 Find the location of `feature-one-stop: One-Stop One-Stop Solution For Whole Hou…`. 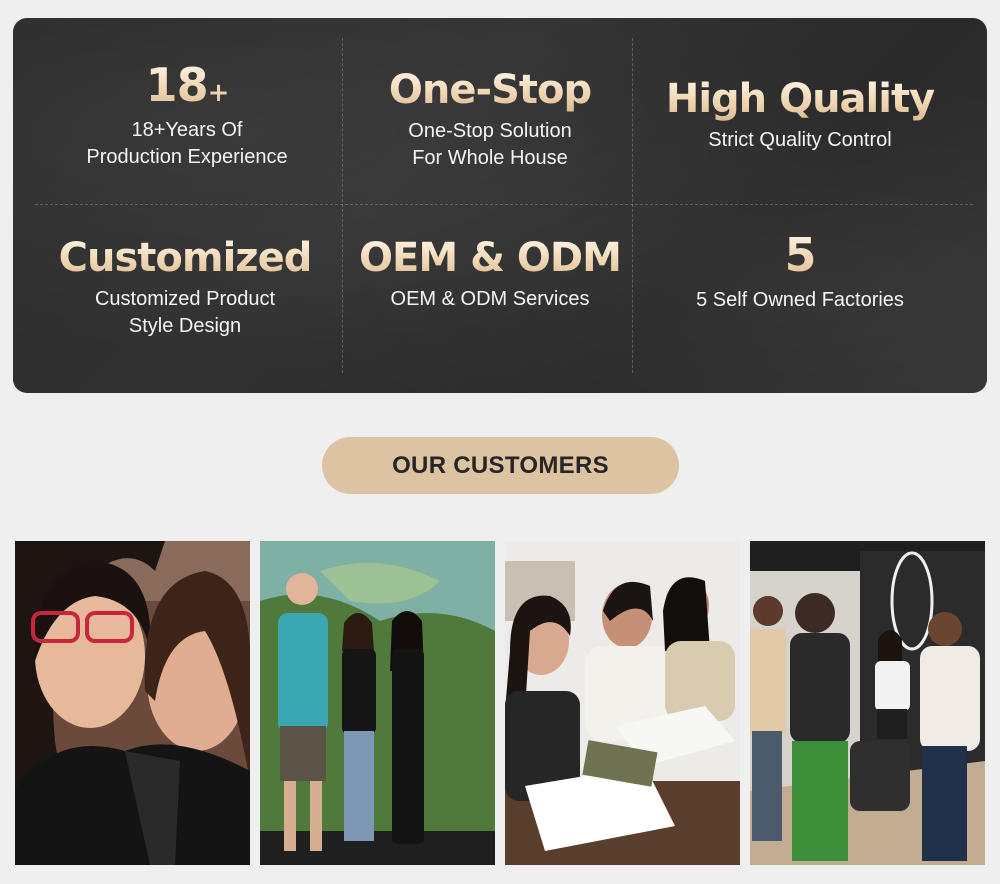

feature-one-stop: One-Stop One-Stop Solution For Whole Hou… is located at coordinates (490, 119).